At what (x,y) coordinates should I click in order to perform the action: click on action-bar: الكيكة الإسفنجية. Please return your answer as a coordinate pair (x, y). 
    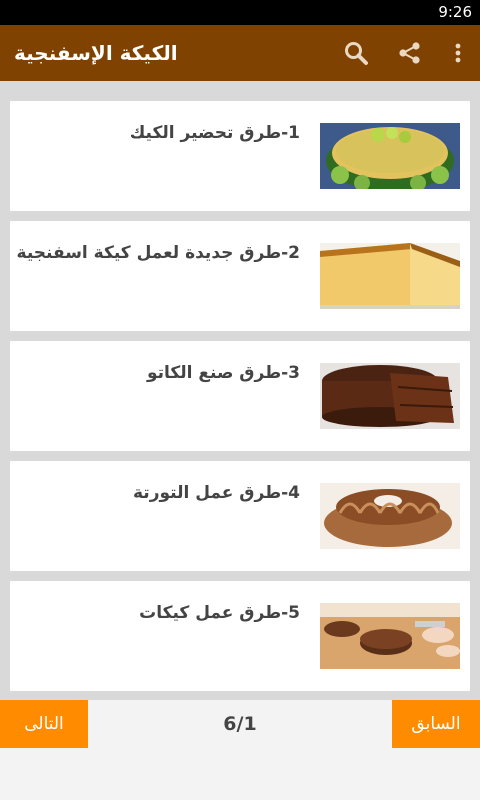
    Looking at the image, I should click on (240, 53).